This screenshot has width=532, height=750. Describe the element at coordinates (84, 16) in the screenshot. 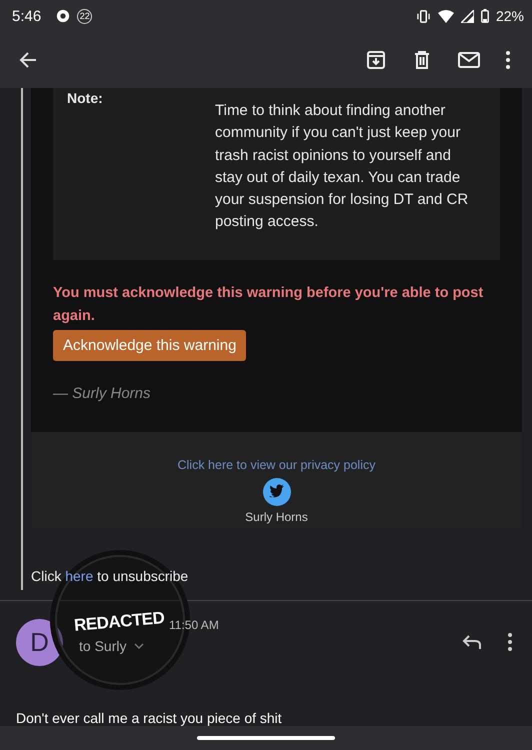

I see `notification-count: 22` at that location.